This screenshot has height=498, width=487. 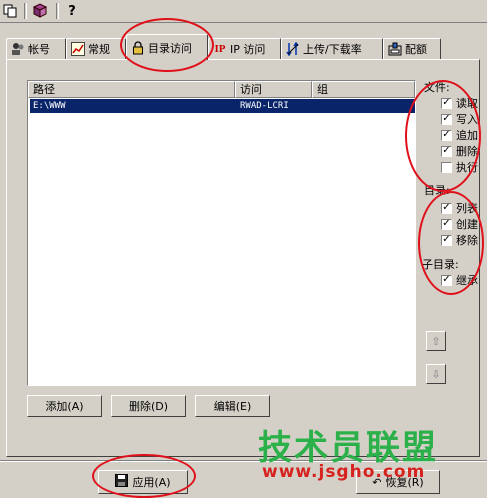 What do you see at coordinates (72, 11) in the screenshot?
I see `help-icon: ?` at bounding box center [72, 11].